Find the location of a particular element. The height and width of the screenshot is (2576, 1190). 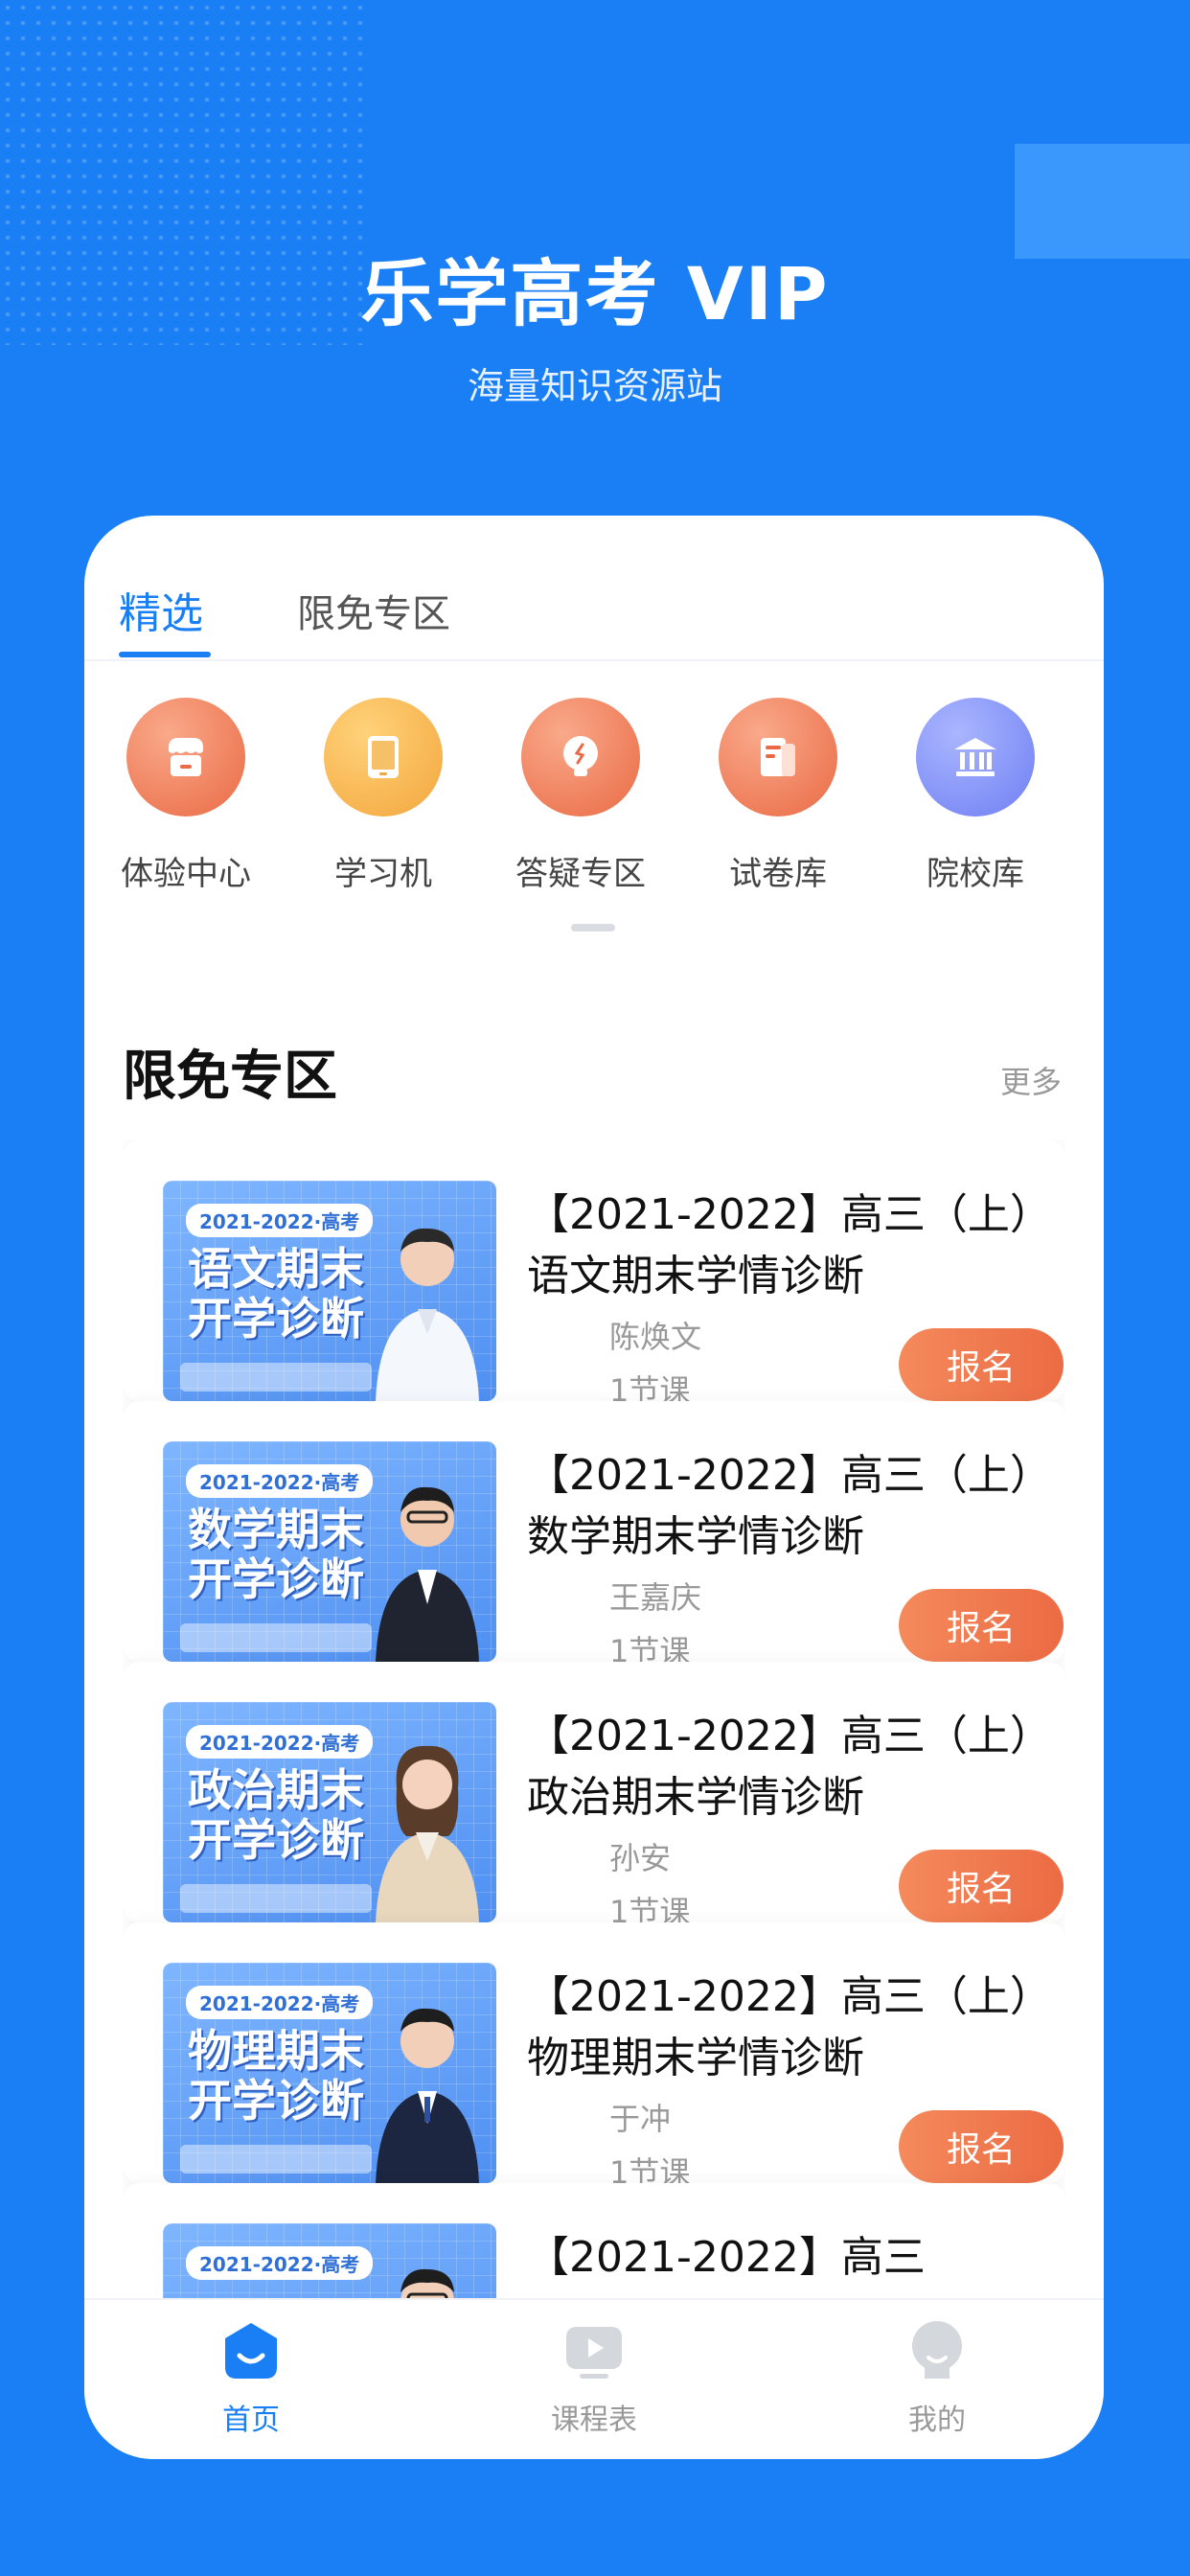

cover-text: 语文期末 开学诊断 is located at coordinates (276, 1294).